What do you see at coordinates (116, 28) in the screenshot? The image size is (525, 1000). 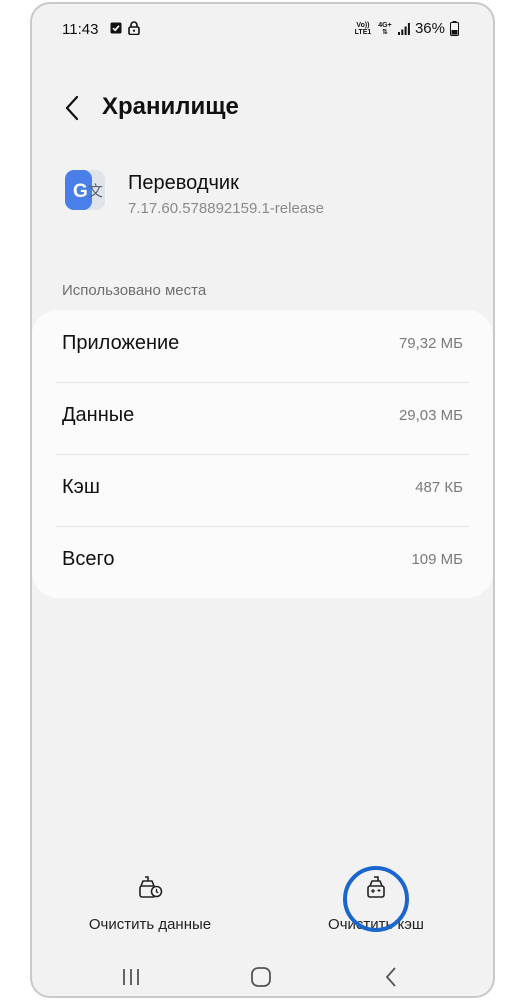 I see `checkbox-icon` at bounding box center [116, 28].